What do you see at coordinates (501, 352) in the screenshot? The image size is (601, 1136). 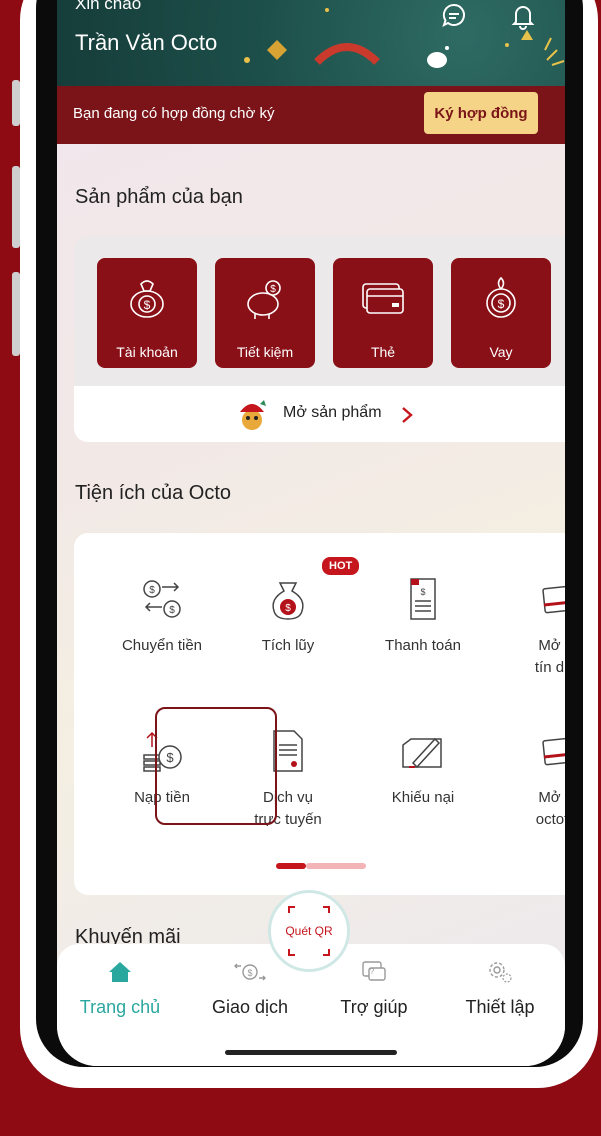 I see `product-label: Vay` at bounding box center [501, 352].